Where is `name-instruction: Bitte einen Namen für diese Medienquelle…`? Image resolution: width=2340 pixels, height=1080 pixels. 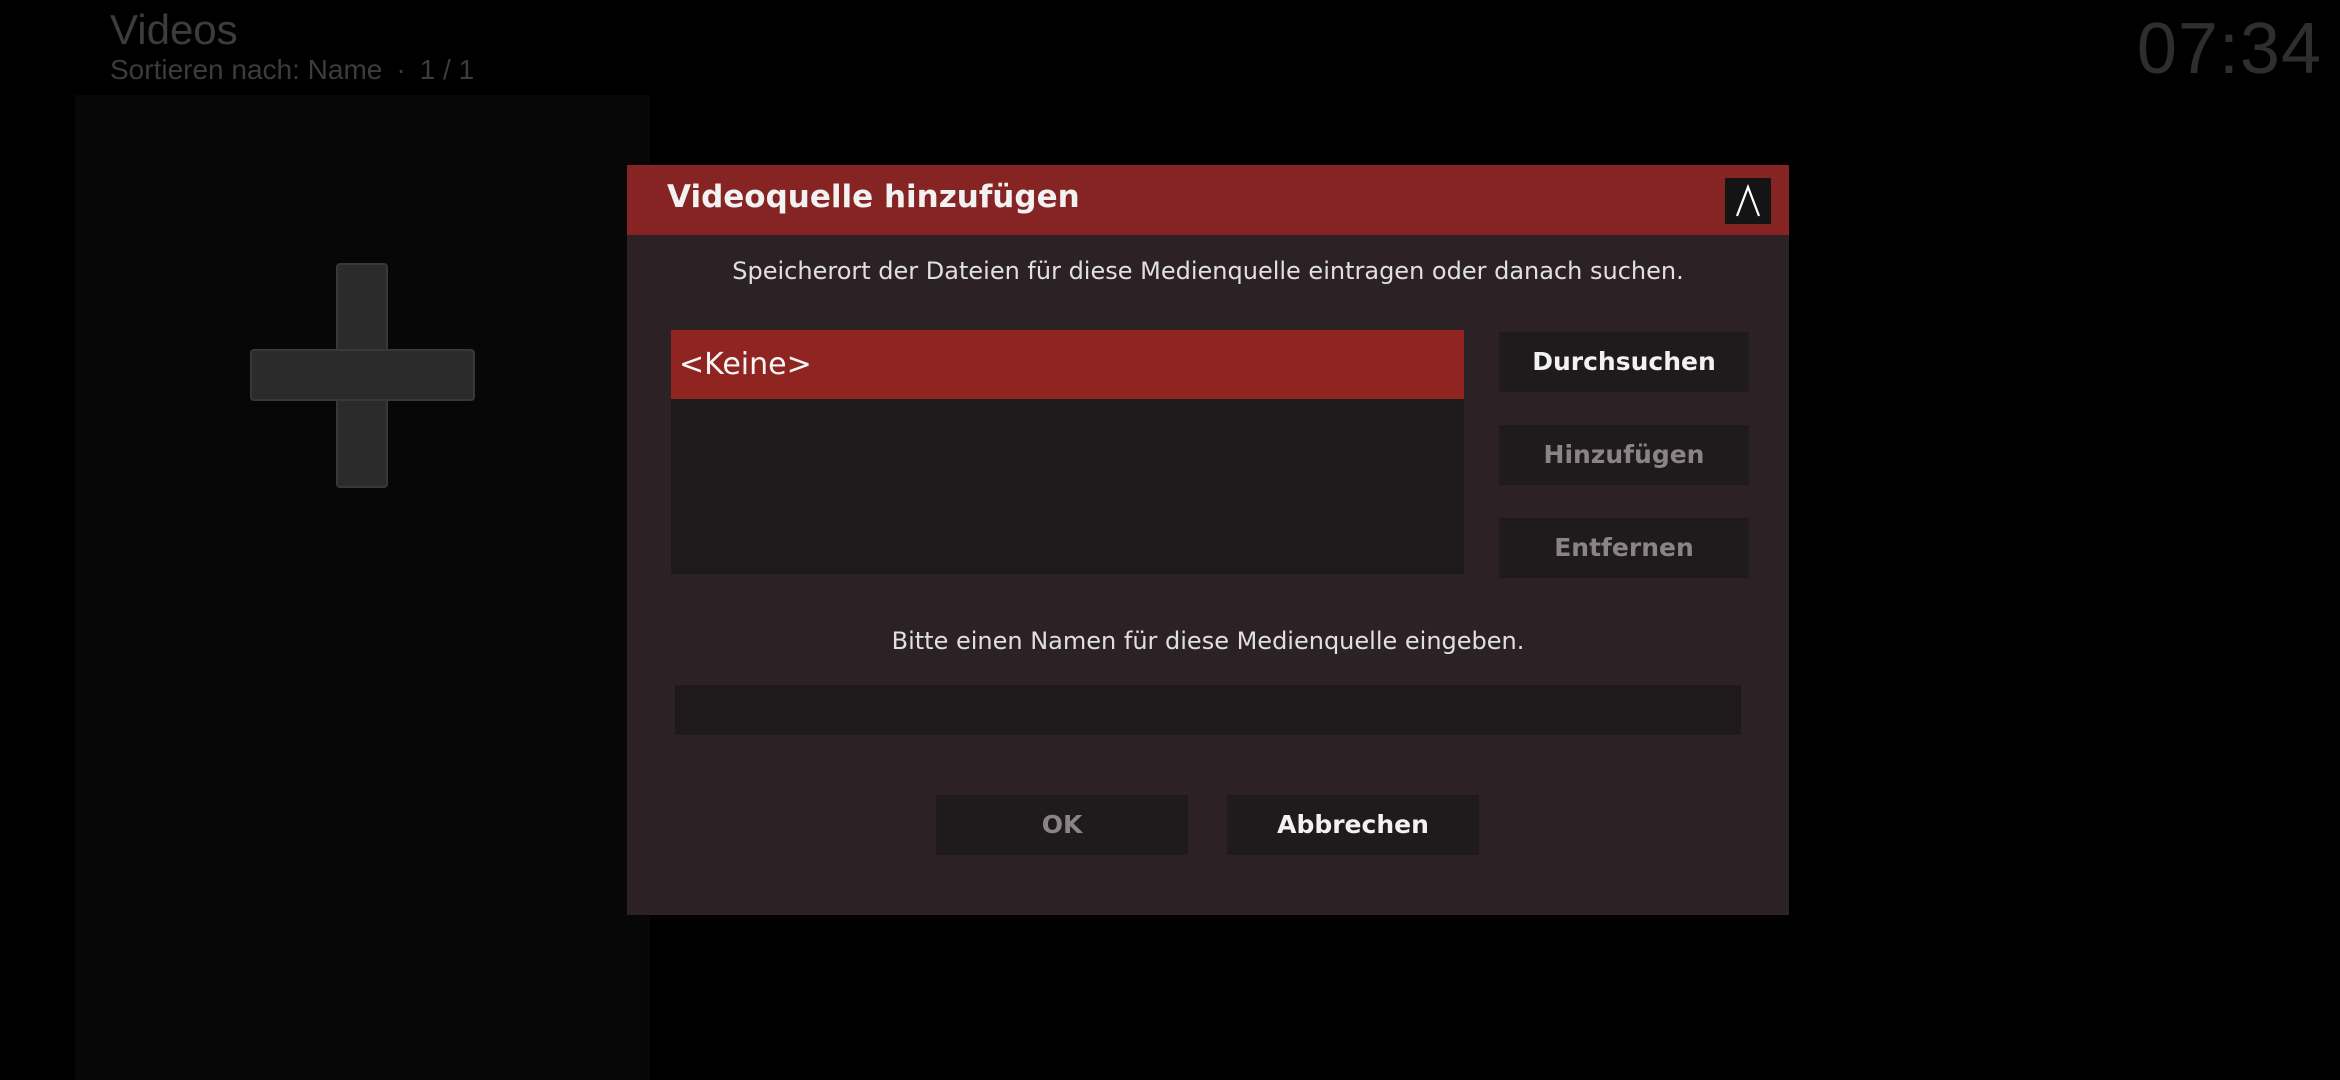
name-instruction: Bitte einen Namen für diese Medienquelle… is located at coordinates (1208, 641).